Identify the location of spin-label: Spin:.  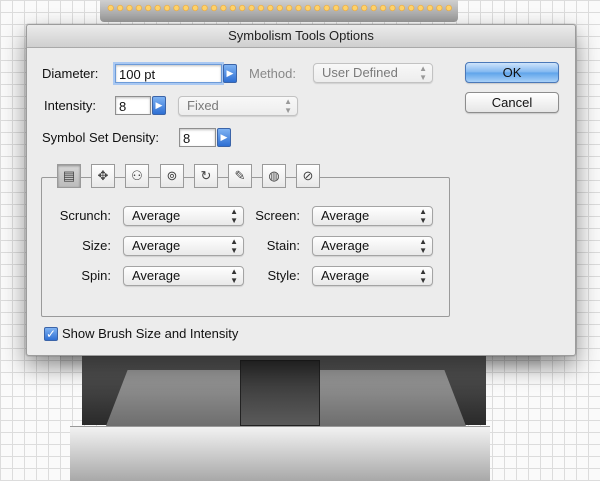
(96, 275).